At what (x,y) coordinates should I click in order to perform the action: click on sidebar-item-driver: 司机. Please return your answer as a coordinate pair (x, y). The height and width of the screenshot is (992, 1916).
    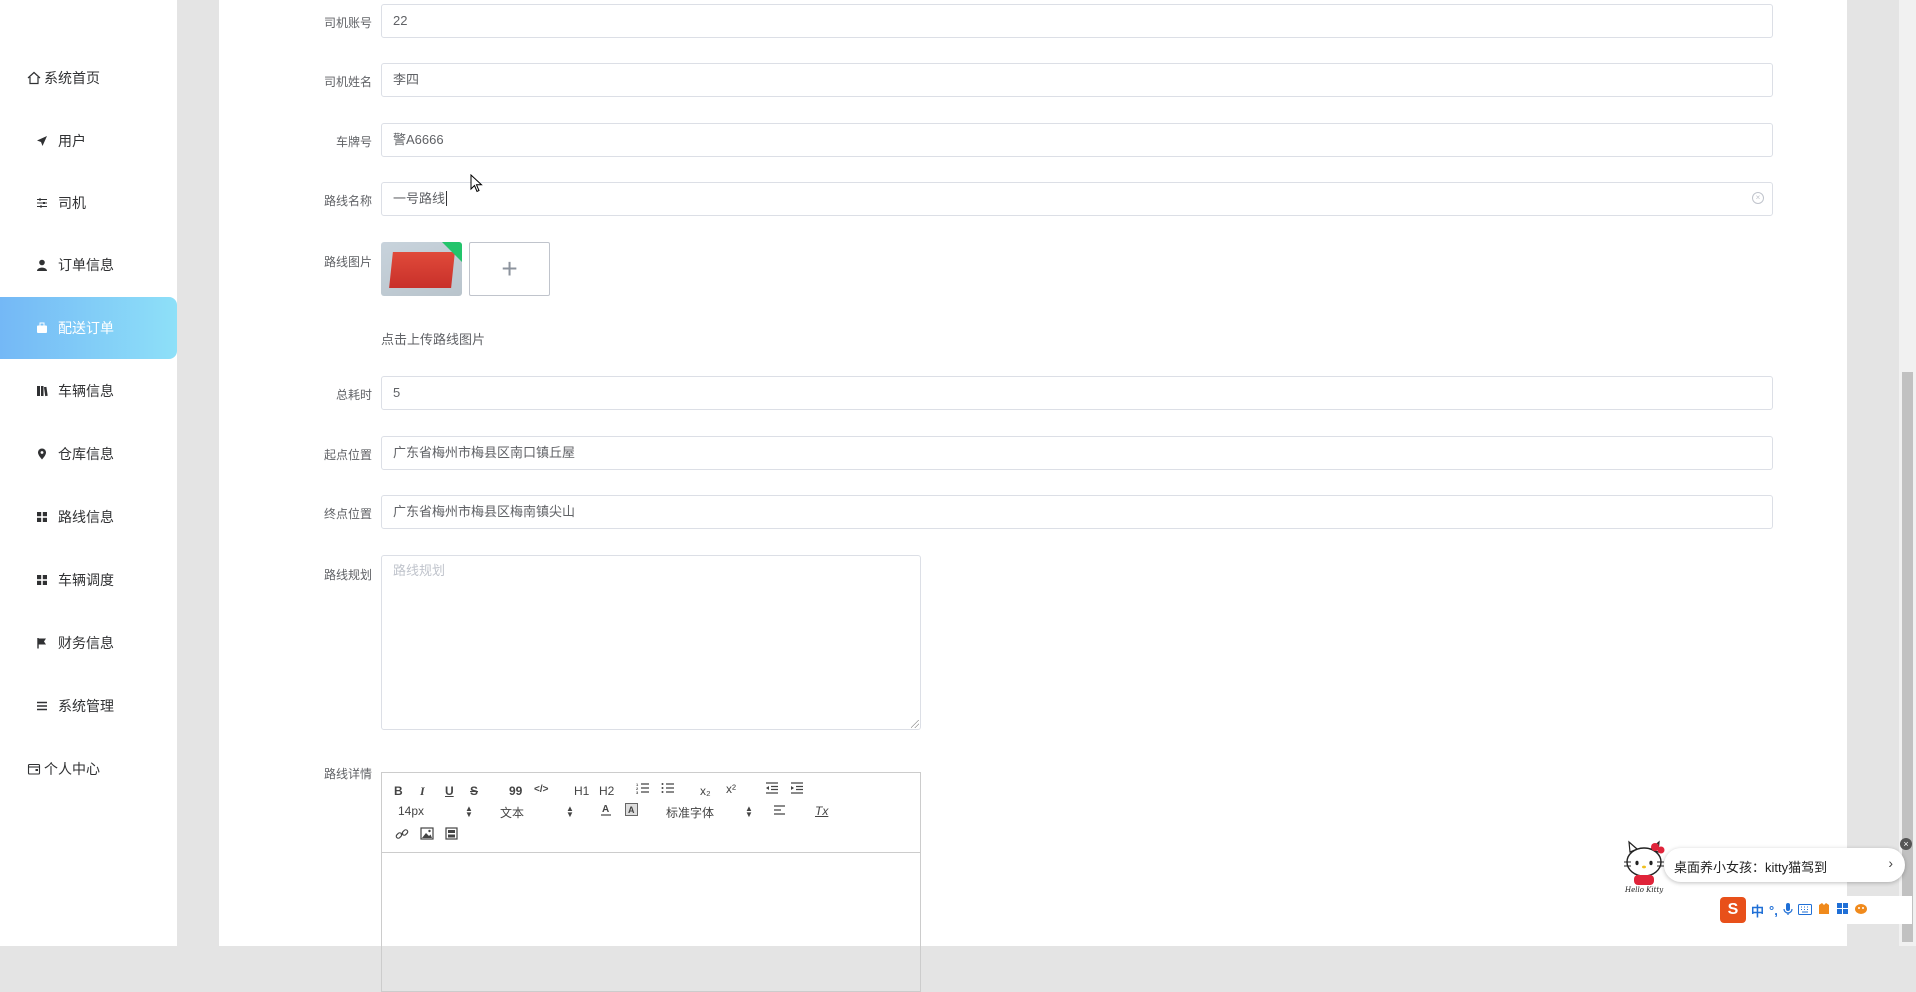
    Looking at the image, I should click on (88, 203).